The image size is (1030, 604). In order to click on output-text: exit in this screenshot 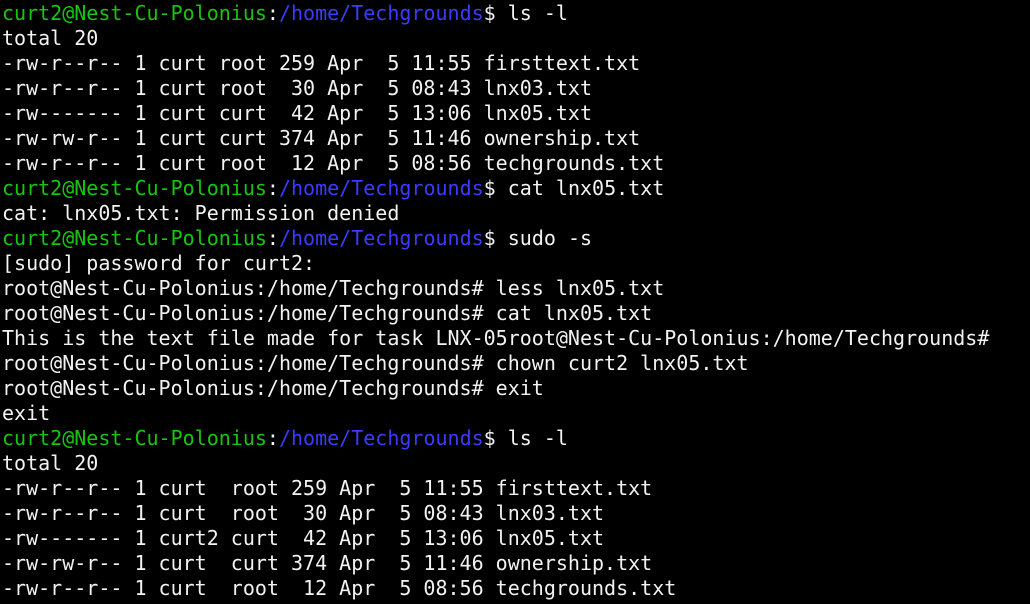, I will do `click(26, 413)`.